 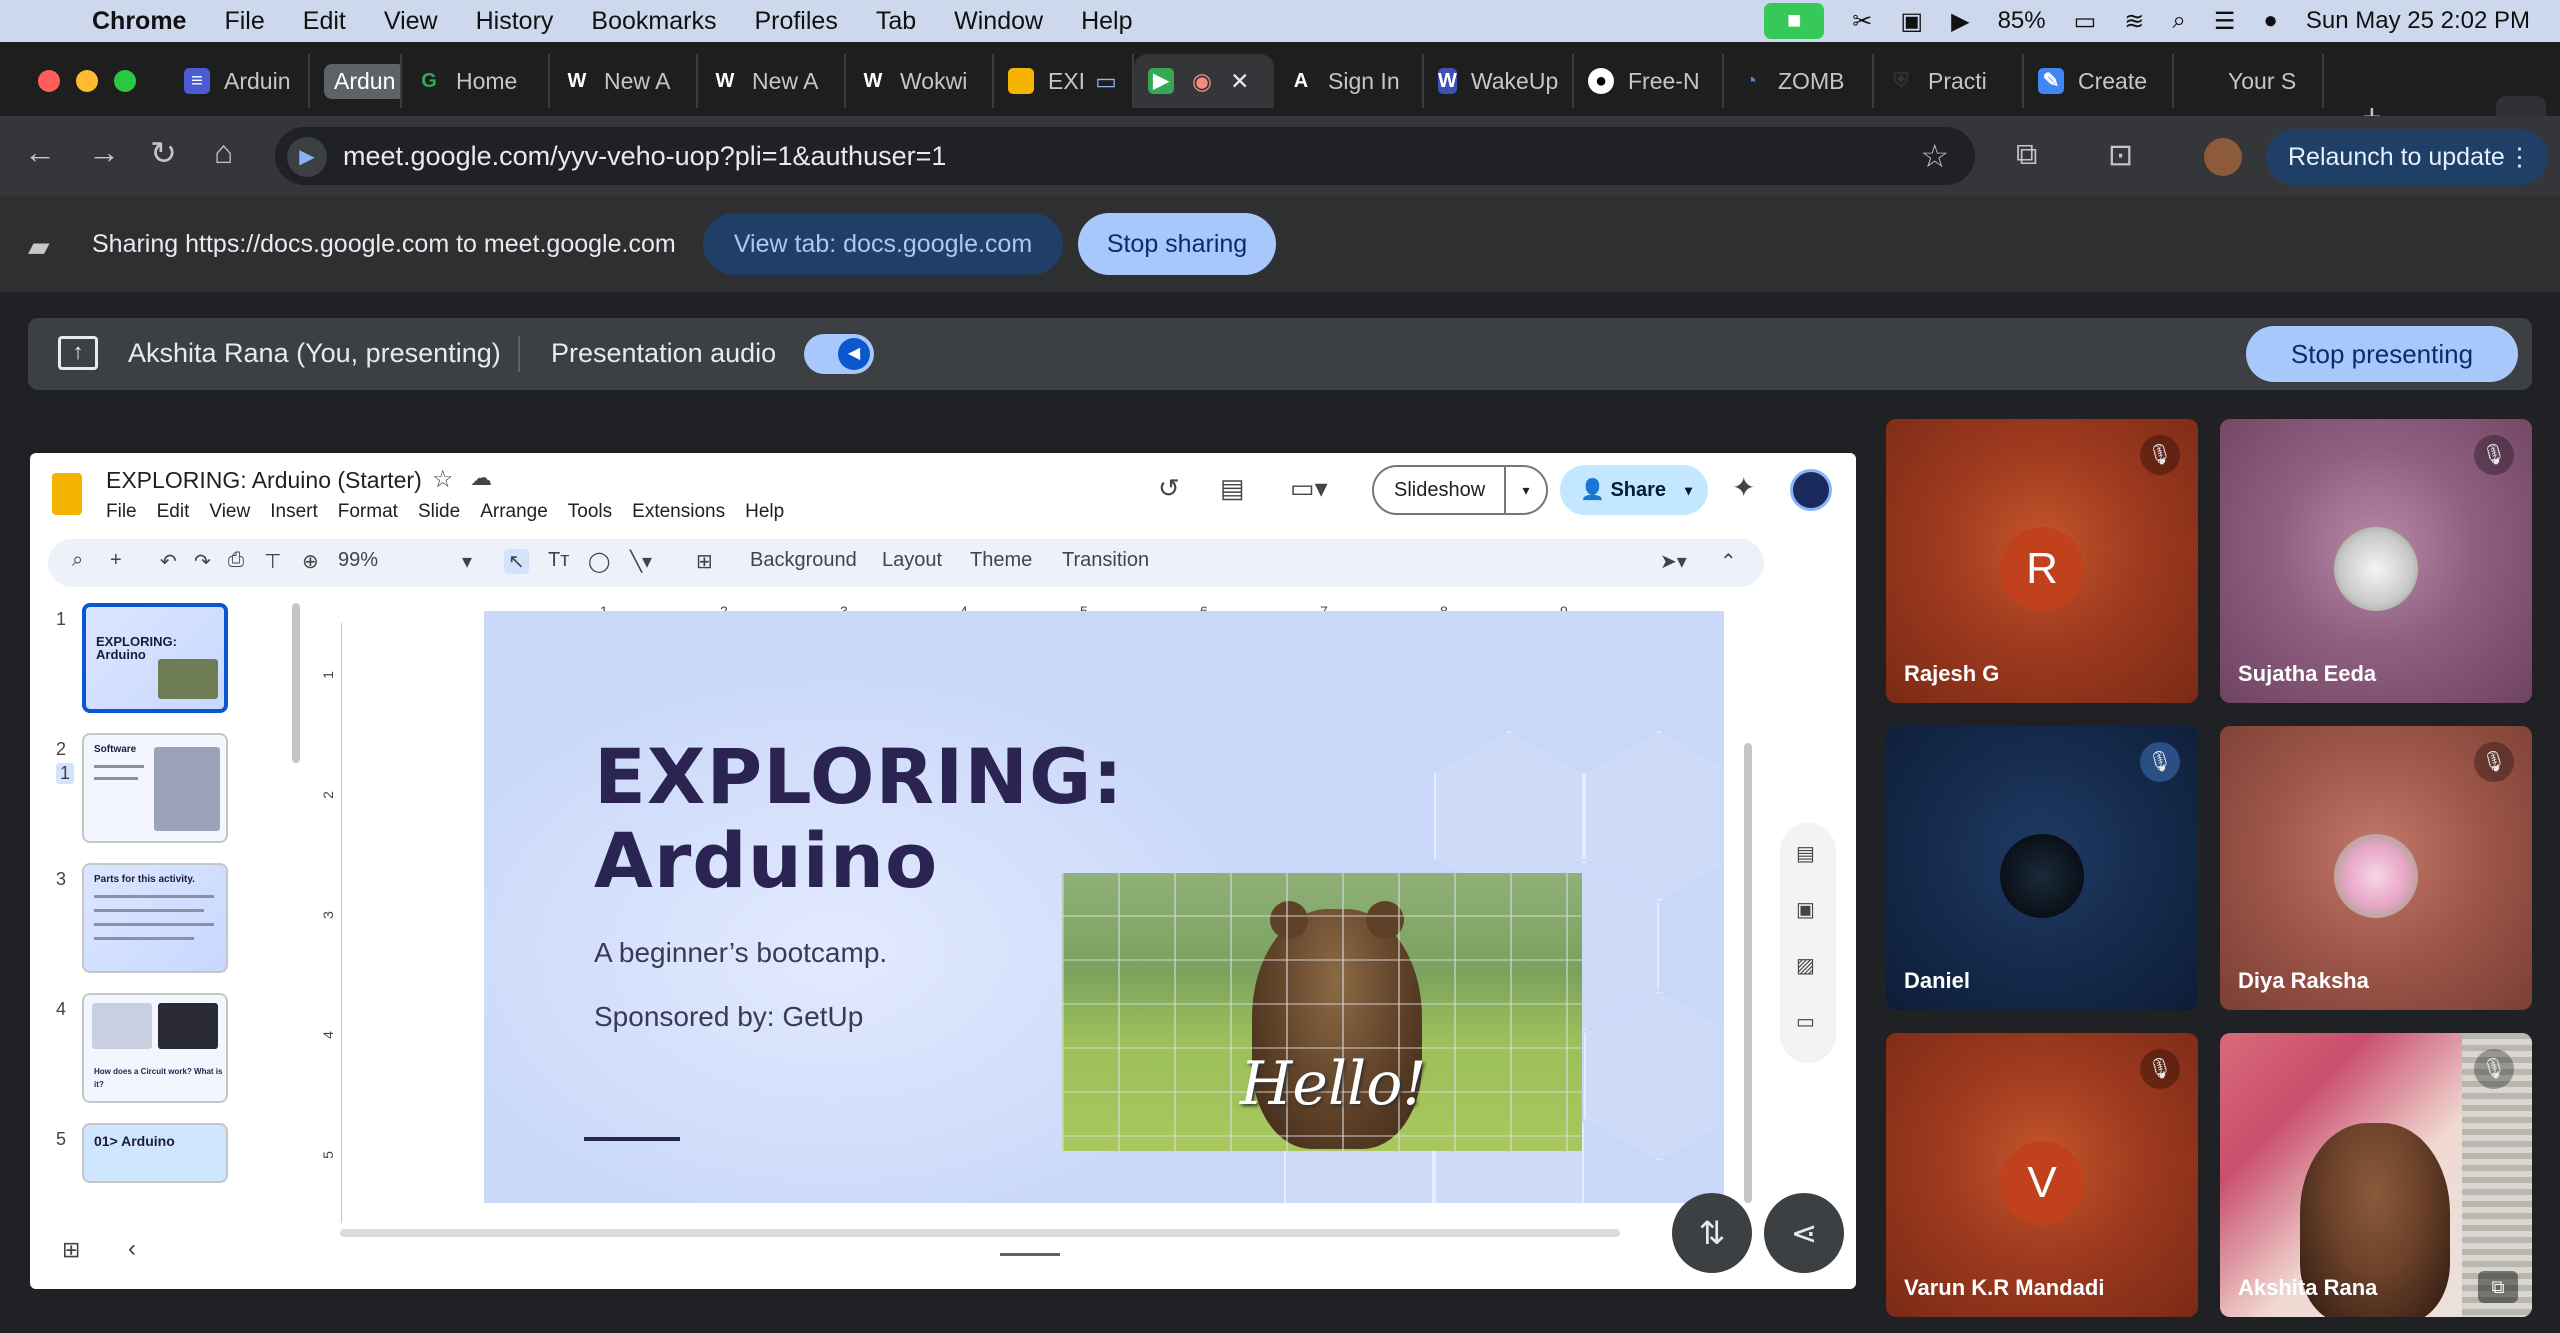 What do you see at coordinates (310, 561) in the screenshot?
I see `zoom-icon: ⊕` at bounding box center [310, 561].